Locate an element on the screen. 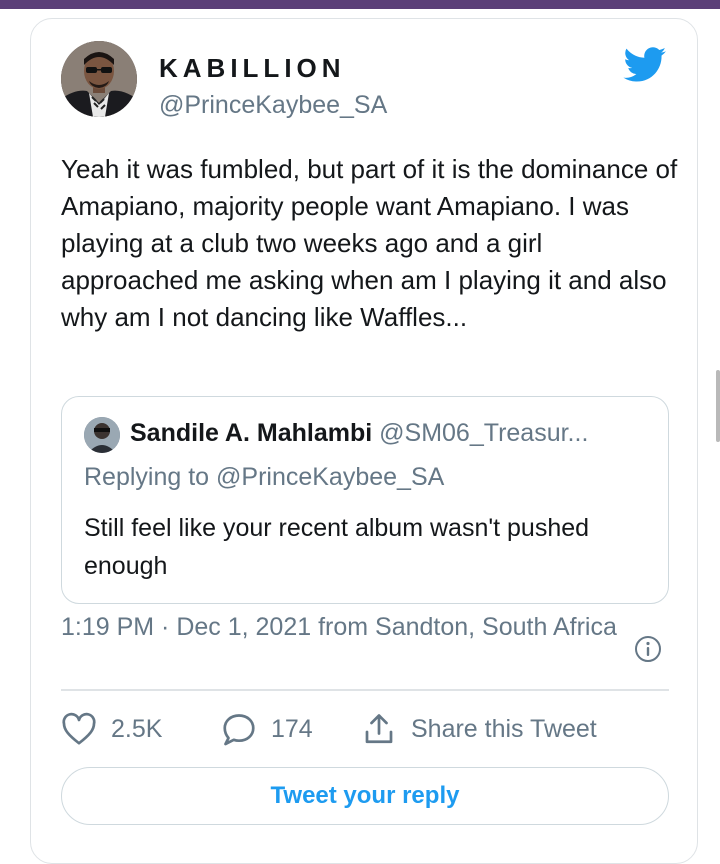 The height and width of the screenshot is (864, 720). heart-icon is located at coordinates (79, 728).